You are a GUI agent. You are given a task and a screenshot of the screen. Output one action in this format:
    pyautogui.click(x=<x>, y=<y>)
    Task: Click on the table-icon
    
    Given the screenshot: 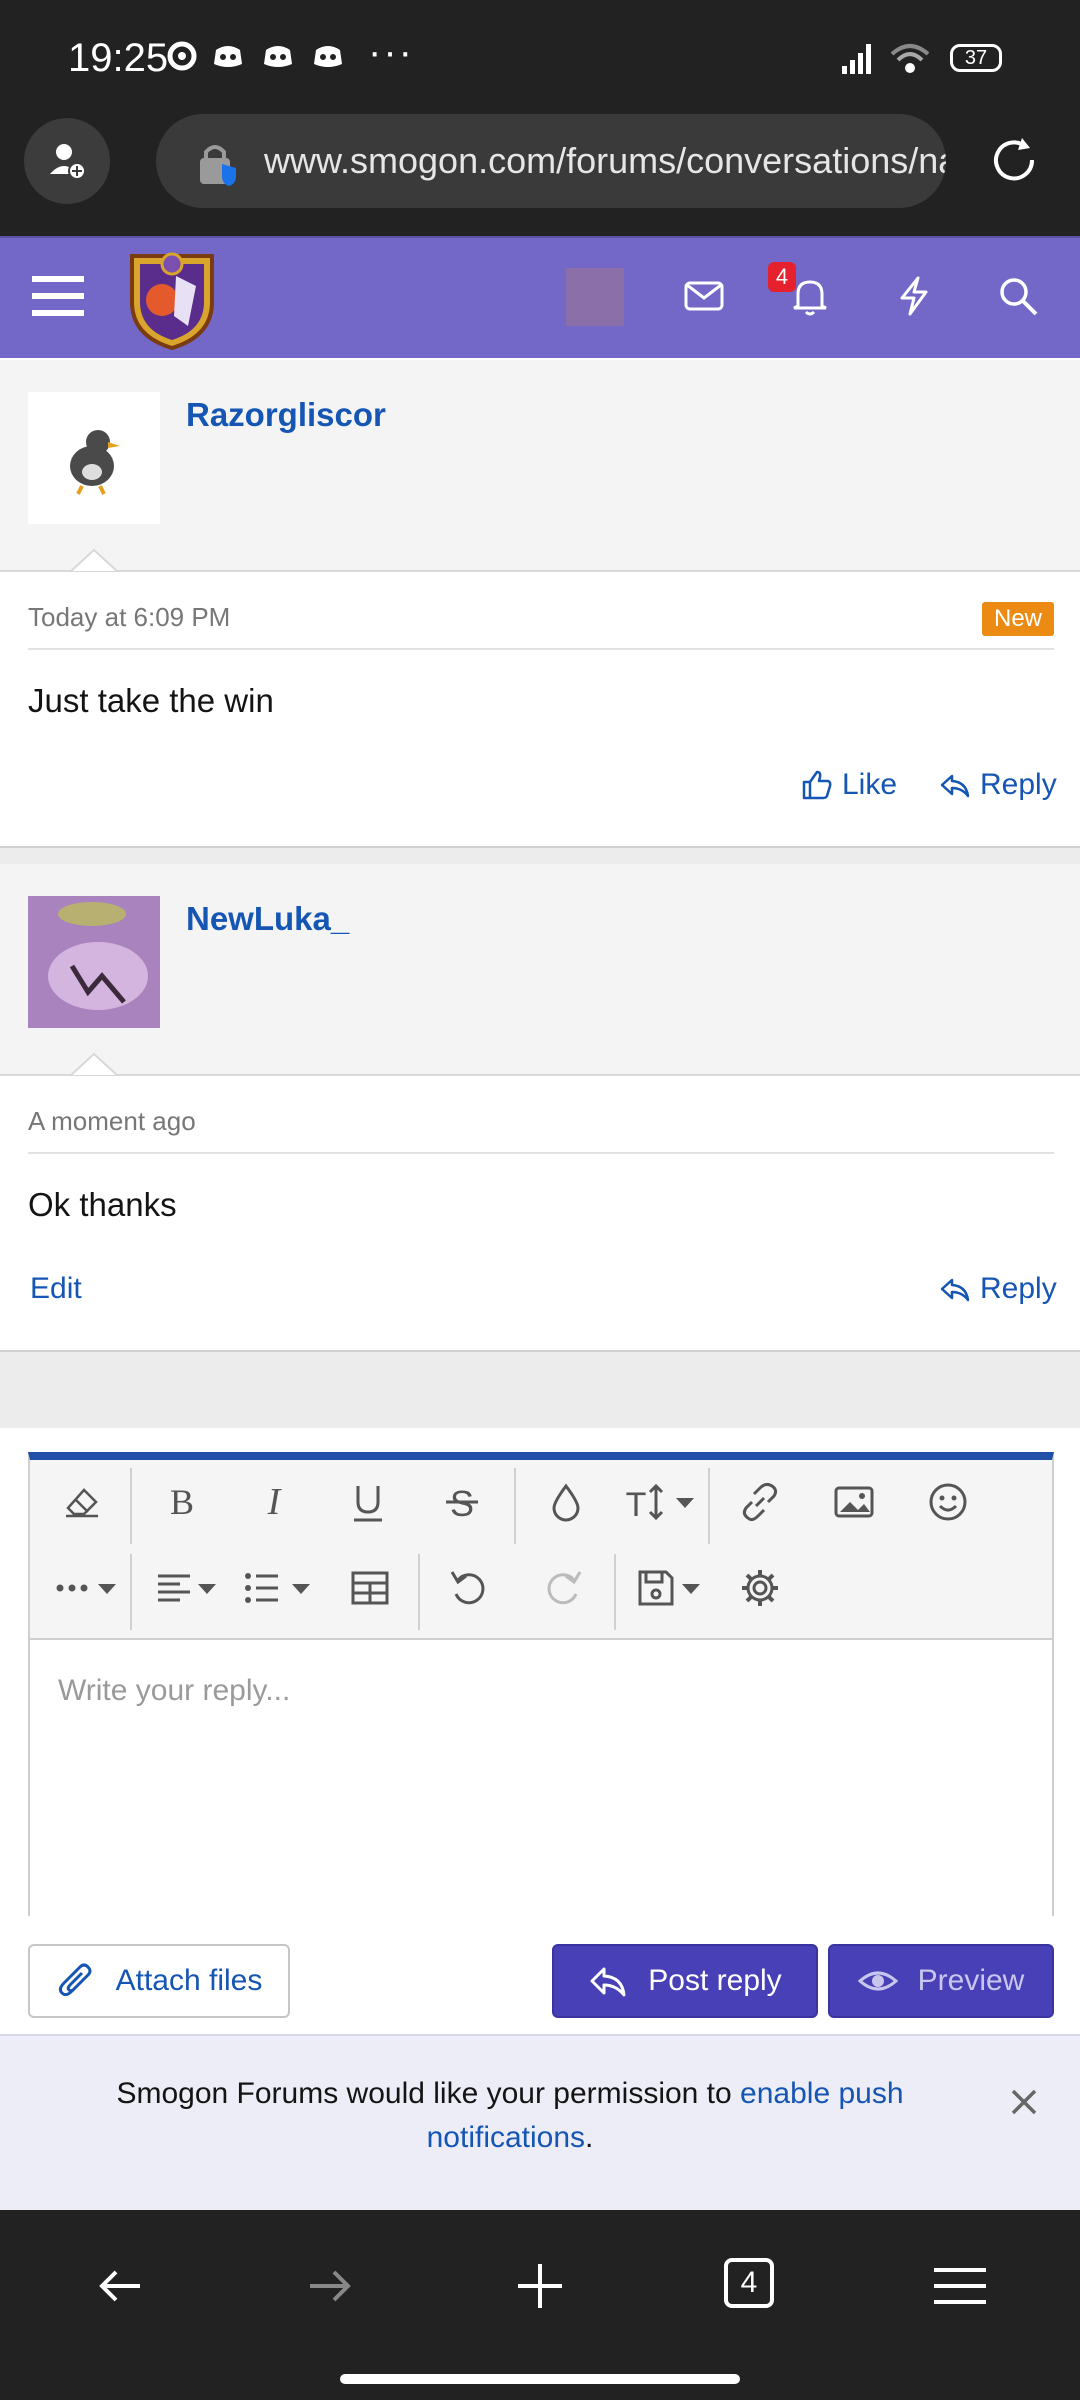 What is the action you would take?
    pyautogui.click(x=370, y=1588)
    